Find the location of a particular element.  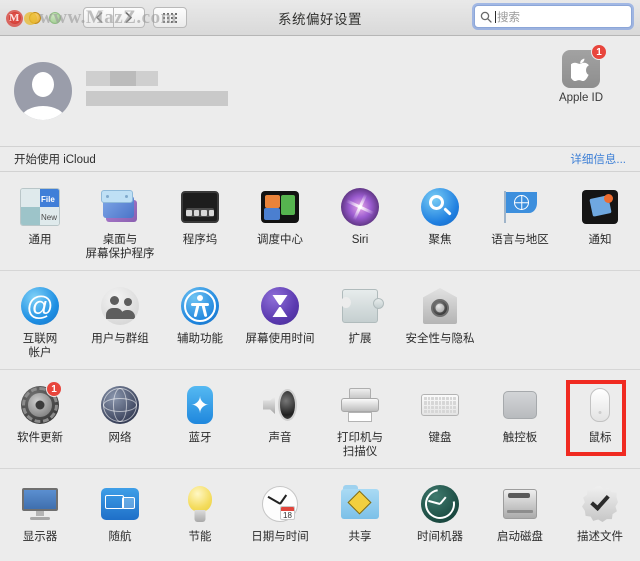

pref-pane-label: 安全性与隐私 is located at coordinates (440, 339).